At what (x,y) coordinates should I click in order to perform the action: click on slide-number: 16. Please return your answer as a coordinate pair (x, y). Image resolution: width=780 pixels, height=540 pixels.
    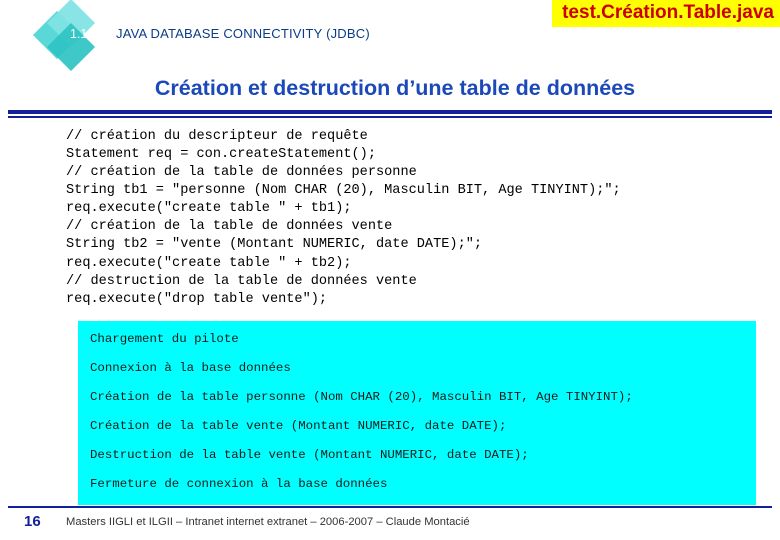
    Looking at the image, I should click on (32, 521).